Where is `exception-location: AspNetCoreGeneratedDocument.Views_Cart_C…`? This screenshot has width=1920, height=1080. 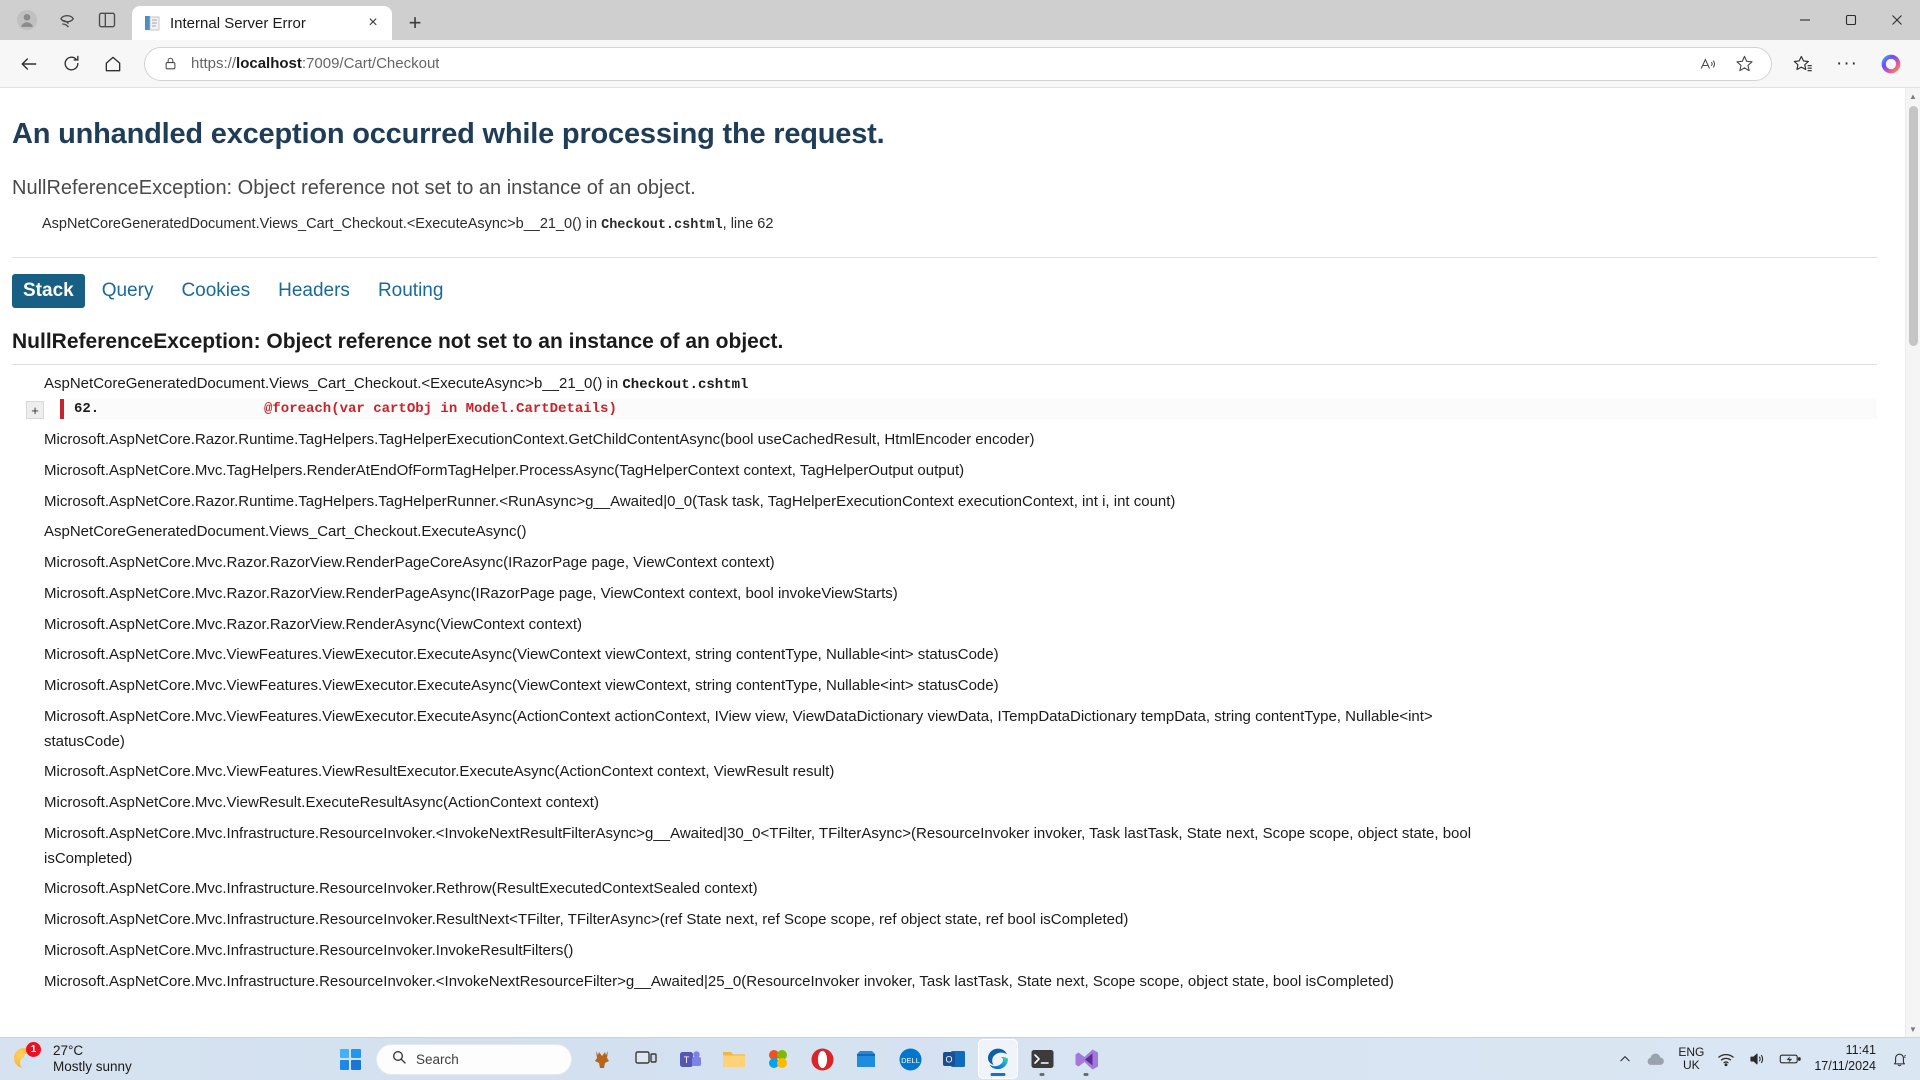 exception-location: AspNetCoreGeneratedDocument.Views_Cart_C… is located at coordinates (408, 224).